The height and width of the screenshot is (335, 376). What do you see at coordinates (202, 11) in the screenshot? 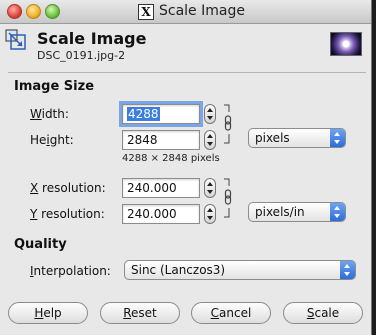
I see `window-title: Scale Image` at bounding box center [202, 11].